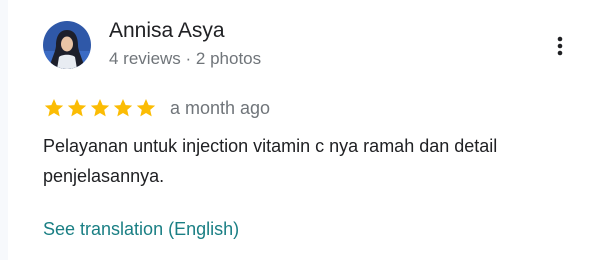 This screenshot has width=610, height=260. I want to click on reviewer-avatar, so click(67, 45).